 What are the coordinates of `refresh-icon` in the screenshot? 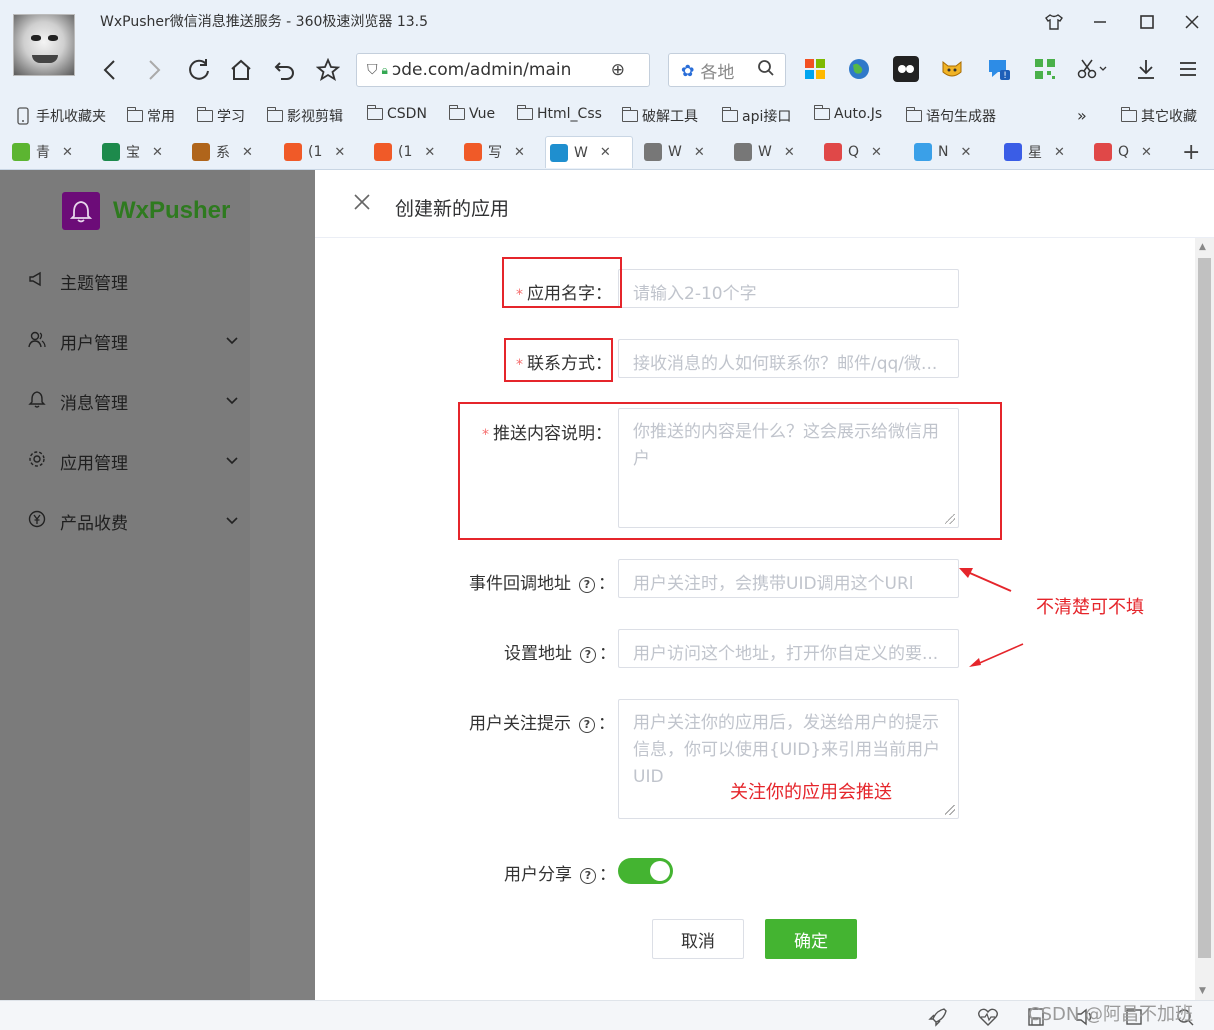 It's located at (199, 70).